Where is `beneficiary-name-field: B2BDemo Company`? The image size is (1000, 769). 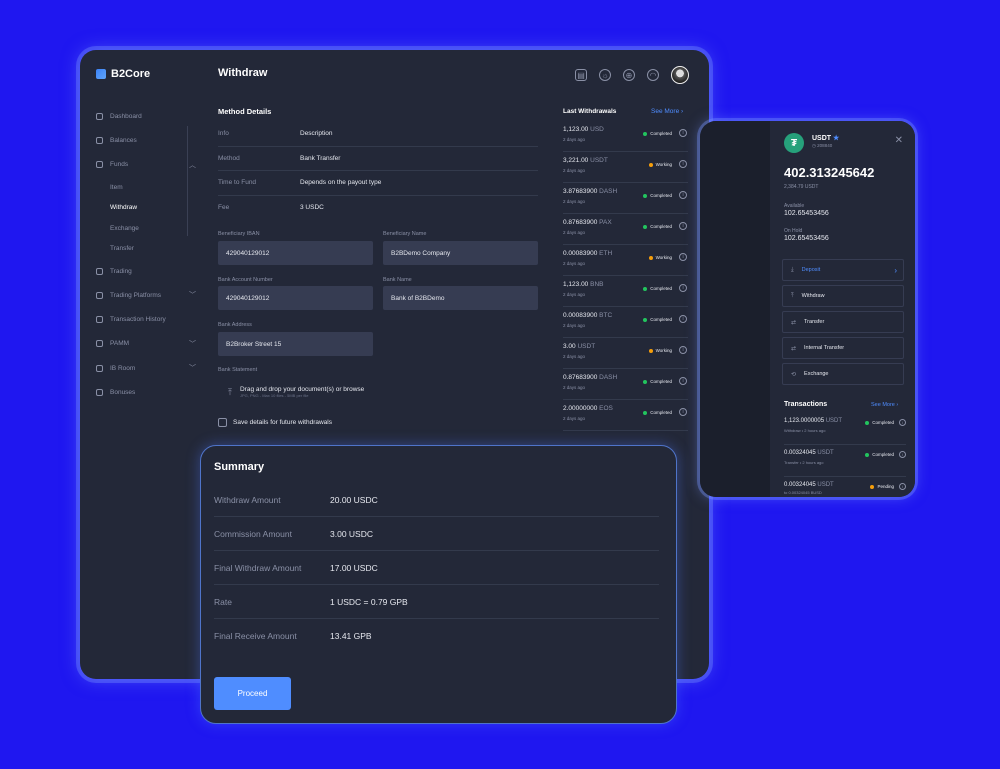
beneficiary-name-field: B2BDemo Company is located at coordinates (460, 253).